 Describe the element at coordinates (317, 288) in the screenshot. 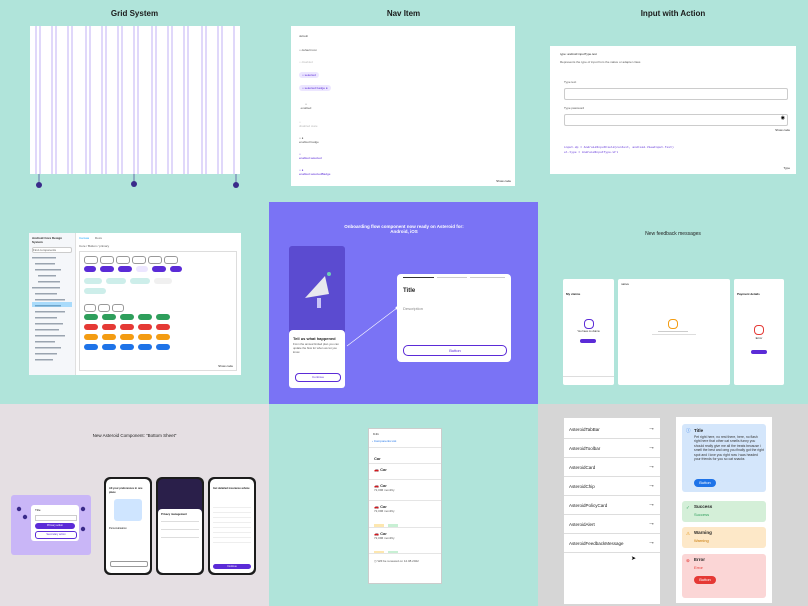

I see `megaphone-icon` at that location.